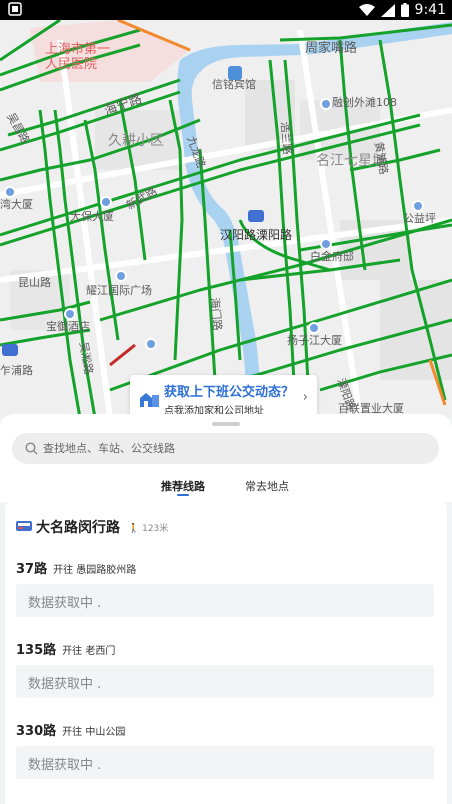  What do you see at coordinates (226, 10) in the screenshot?
I see `status-bar: 9:41` at bounding box center [226, 10].